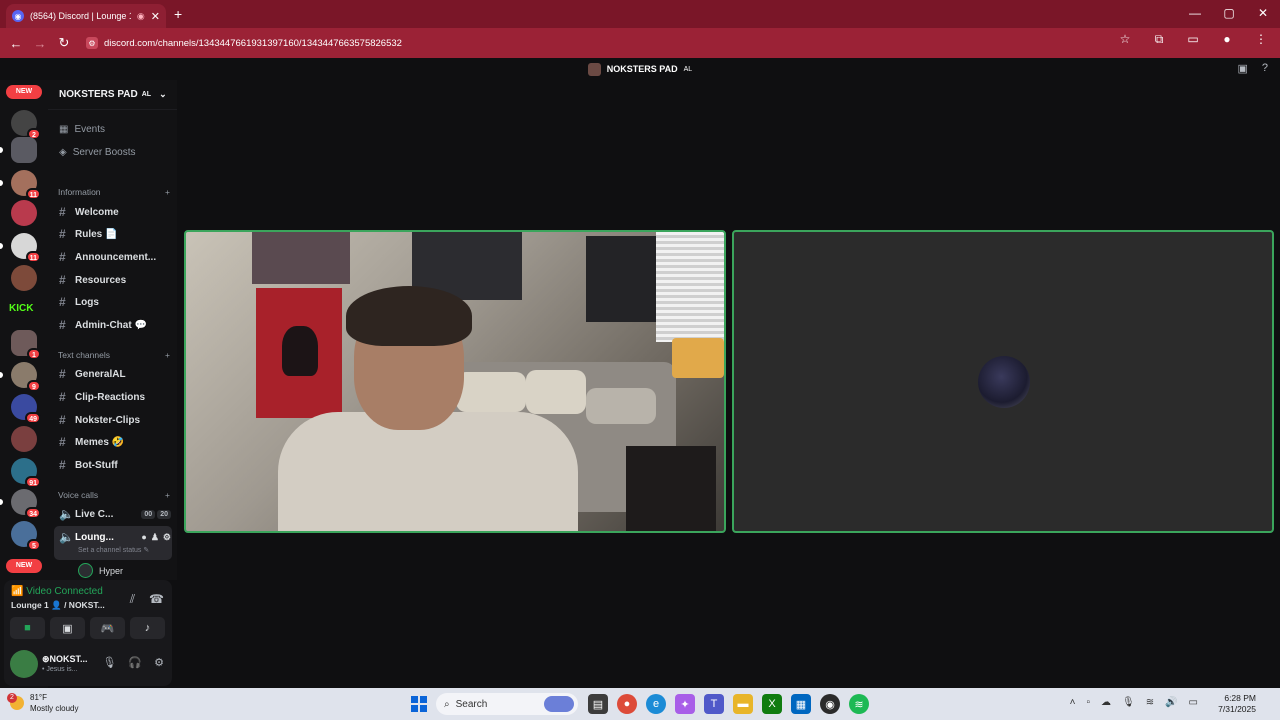 The image size is (1280, 720). Describe the element at coordinates (16, 43) in the screenshot. I see `back-arrow-icon: ←` at that location.